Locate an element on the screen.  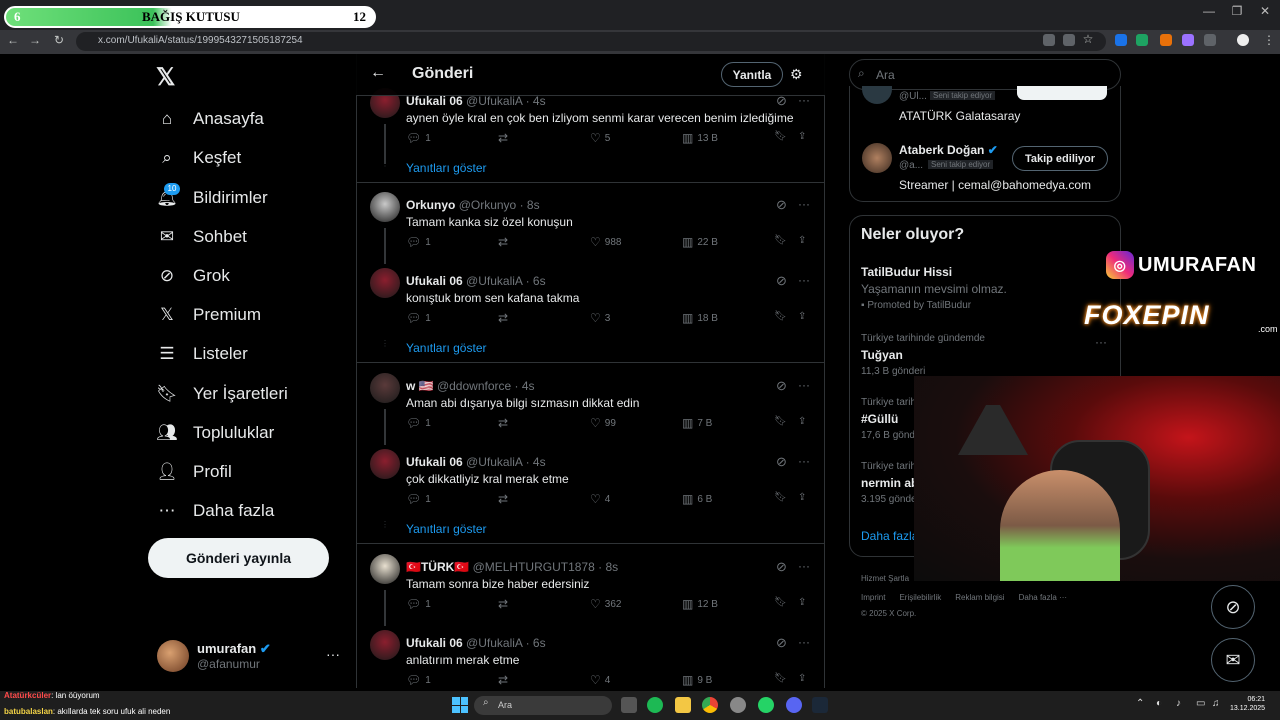
chrome-icon is located at coordinates (710, 705).